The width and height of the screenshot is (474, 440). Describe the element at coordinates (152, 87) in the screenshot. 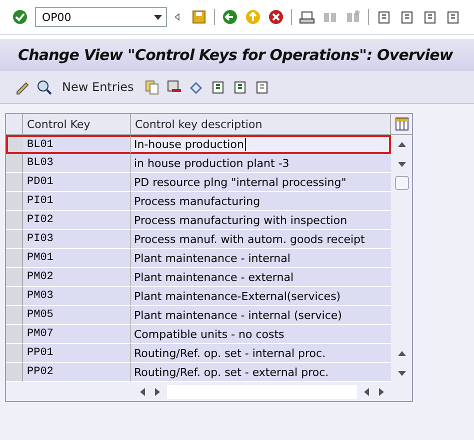

I see `copy-icon` at that location.